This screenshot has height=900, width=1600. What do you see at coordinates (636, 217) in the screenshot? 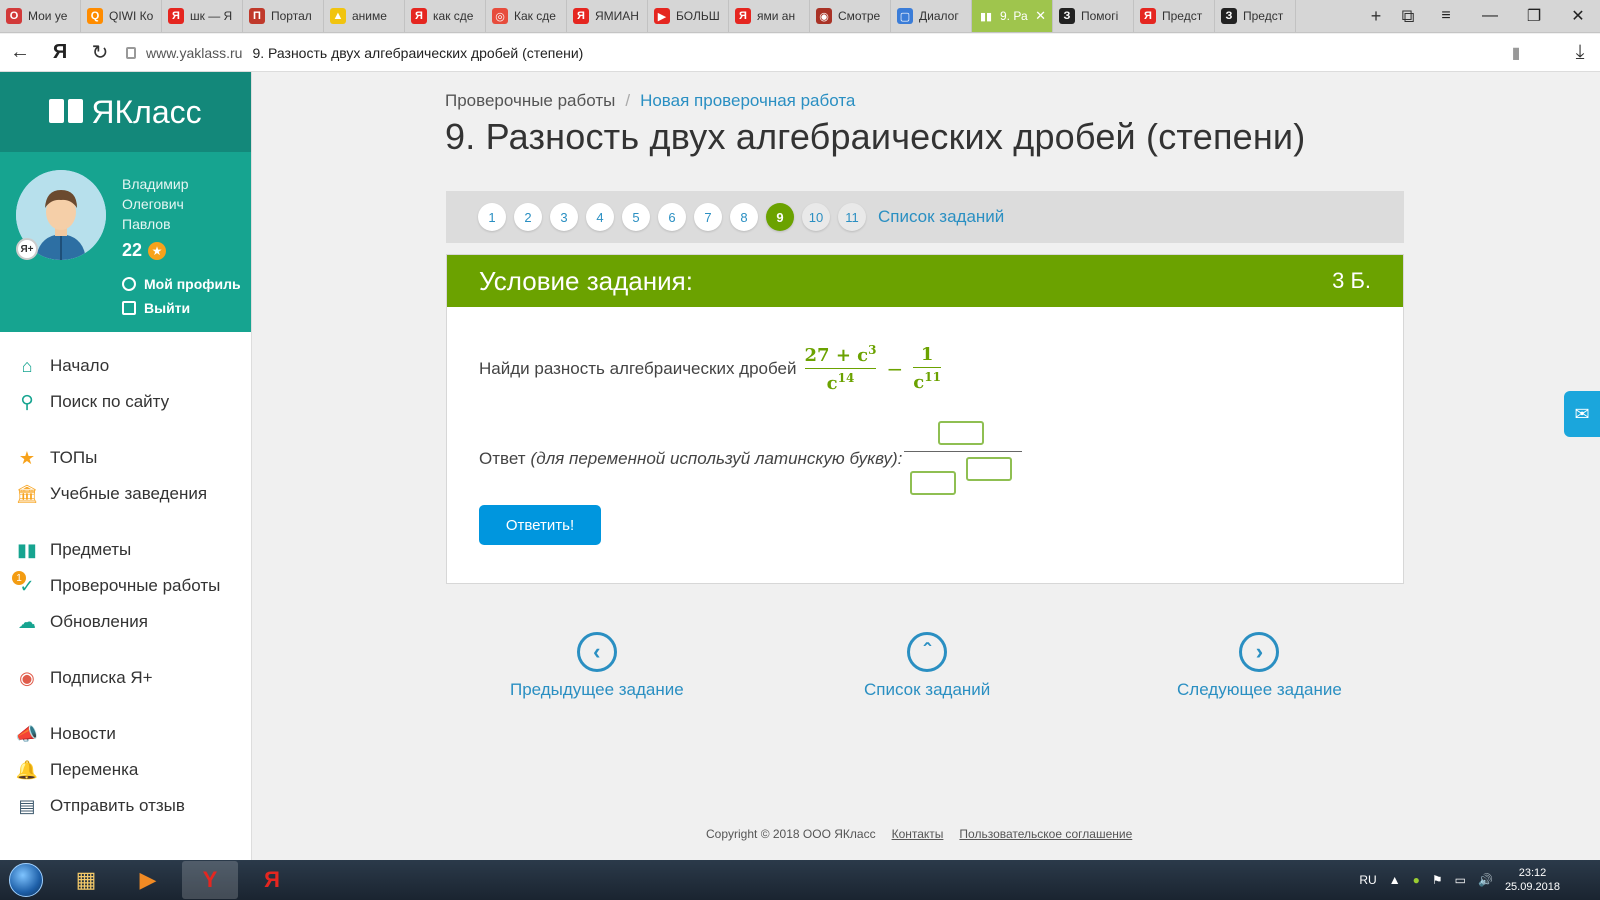
I see `task-number-5: 5` at bounding box center [636, 217].